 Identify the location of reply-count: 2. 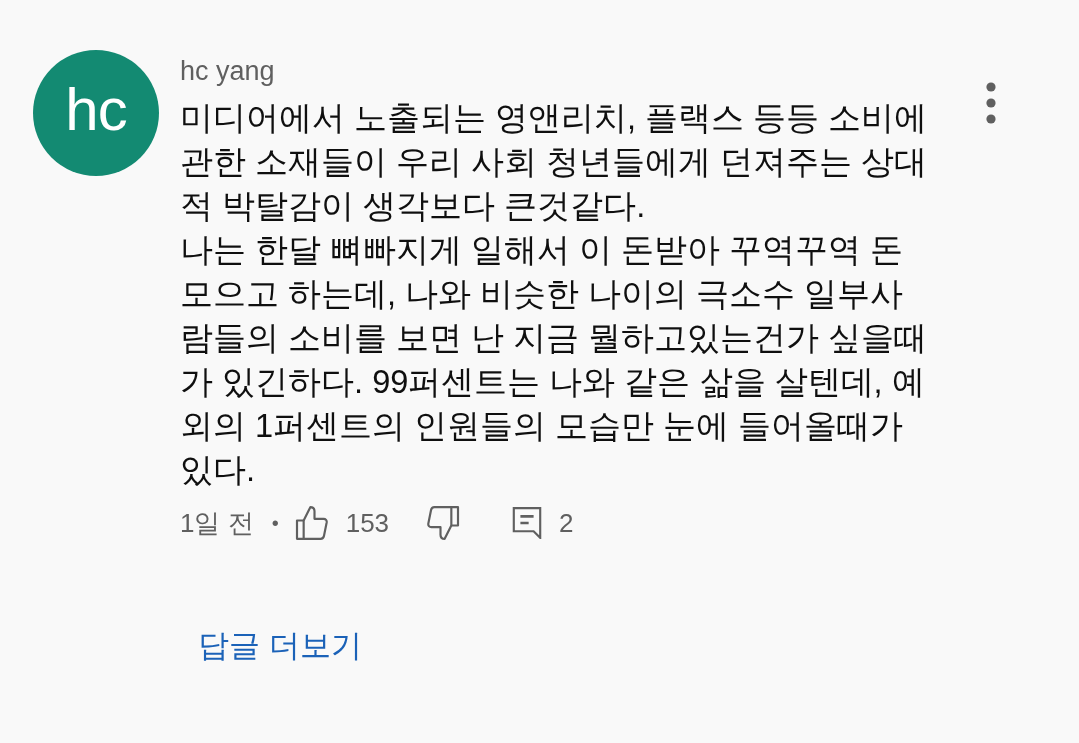
(566, 523).